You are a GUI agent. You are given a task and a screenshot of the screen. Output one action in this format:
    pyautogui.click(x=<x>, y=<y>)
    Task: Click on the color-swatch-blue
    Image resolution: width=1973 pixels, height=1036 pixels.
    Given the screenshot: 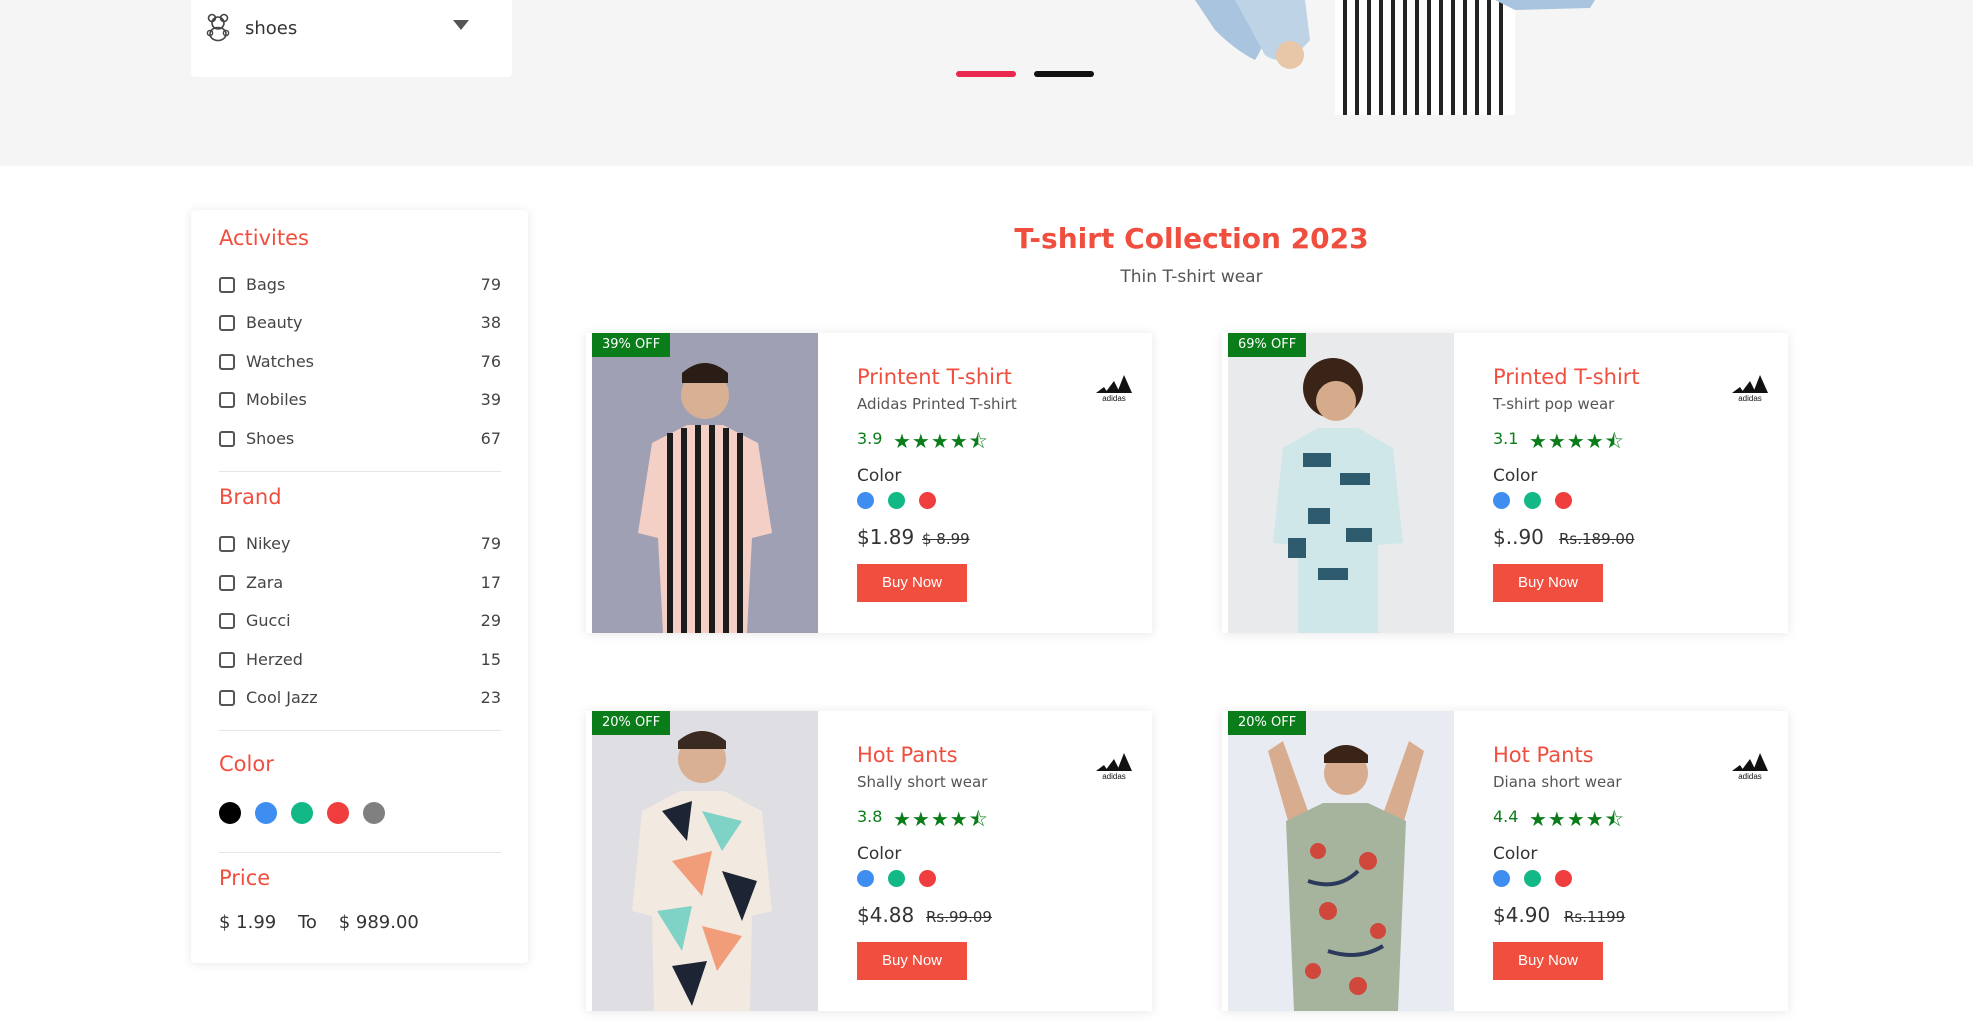 What is the action you would take?
    pyautogui.click(x=266, y=813)
    